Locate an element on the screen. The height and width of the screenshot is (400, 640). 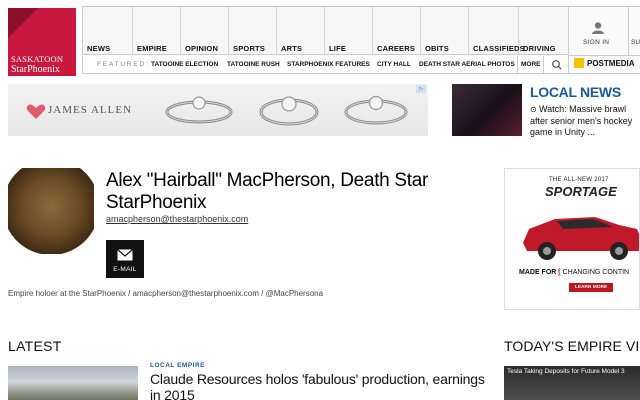
car-image is located at coordinates (581, 238).